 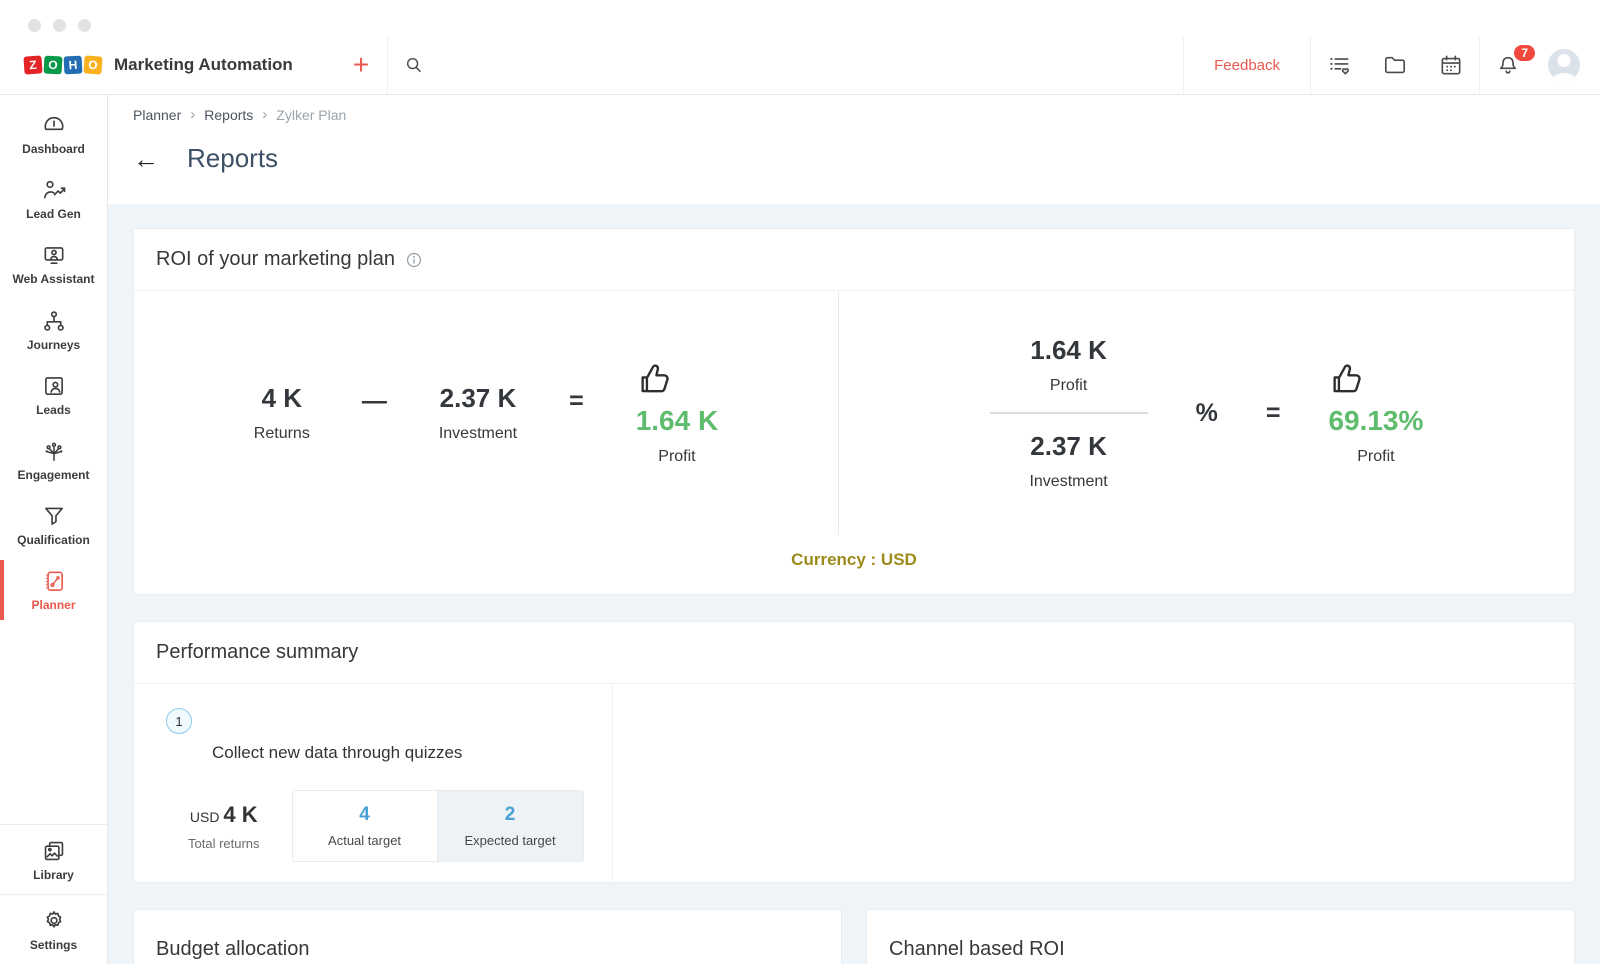 What do you see at coordinates (53, 944) in the screenshot?
I see `sidebar-item-label: Settings` at bounding box center [53, 944].